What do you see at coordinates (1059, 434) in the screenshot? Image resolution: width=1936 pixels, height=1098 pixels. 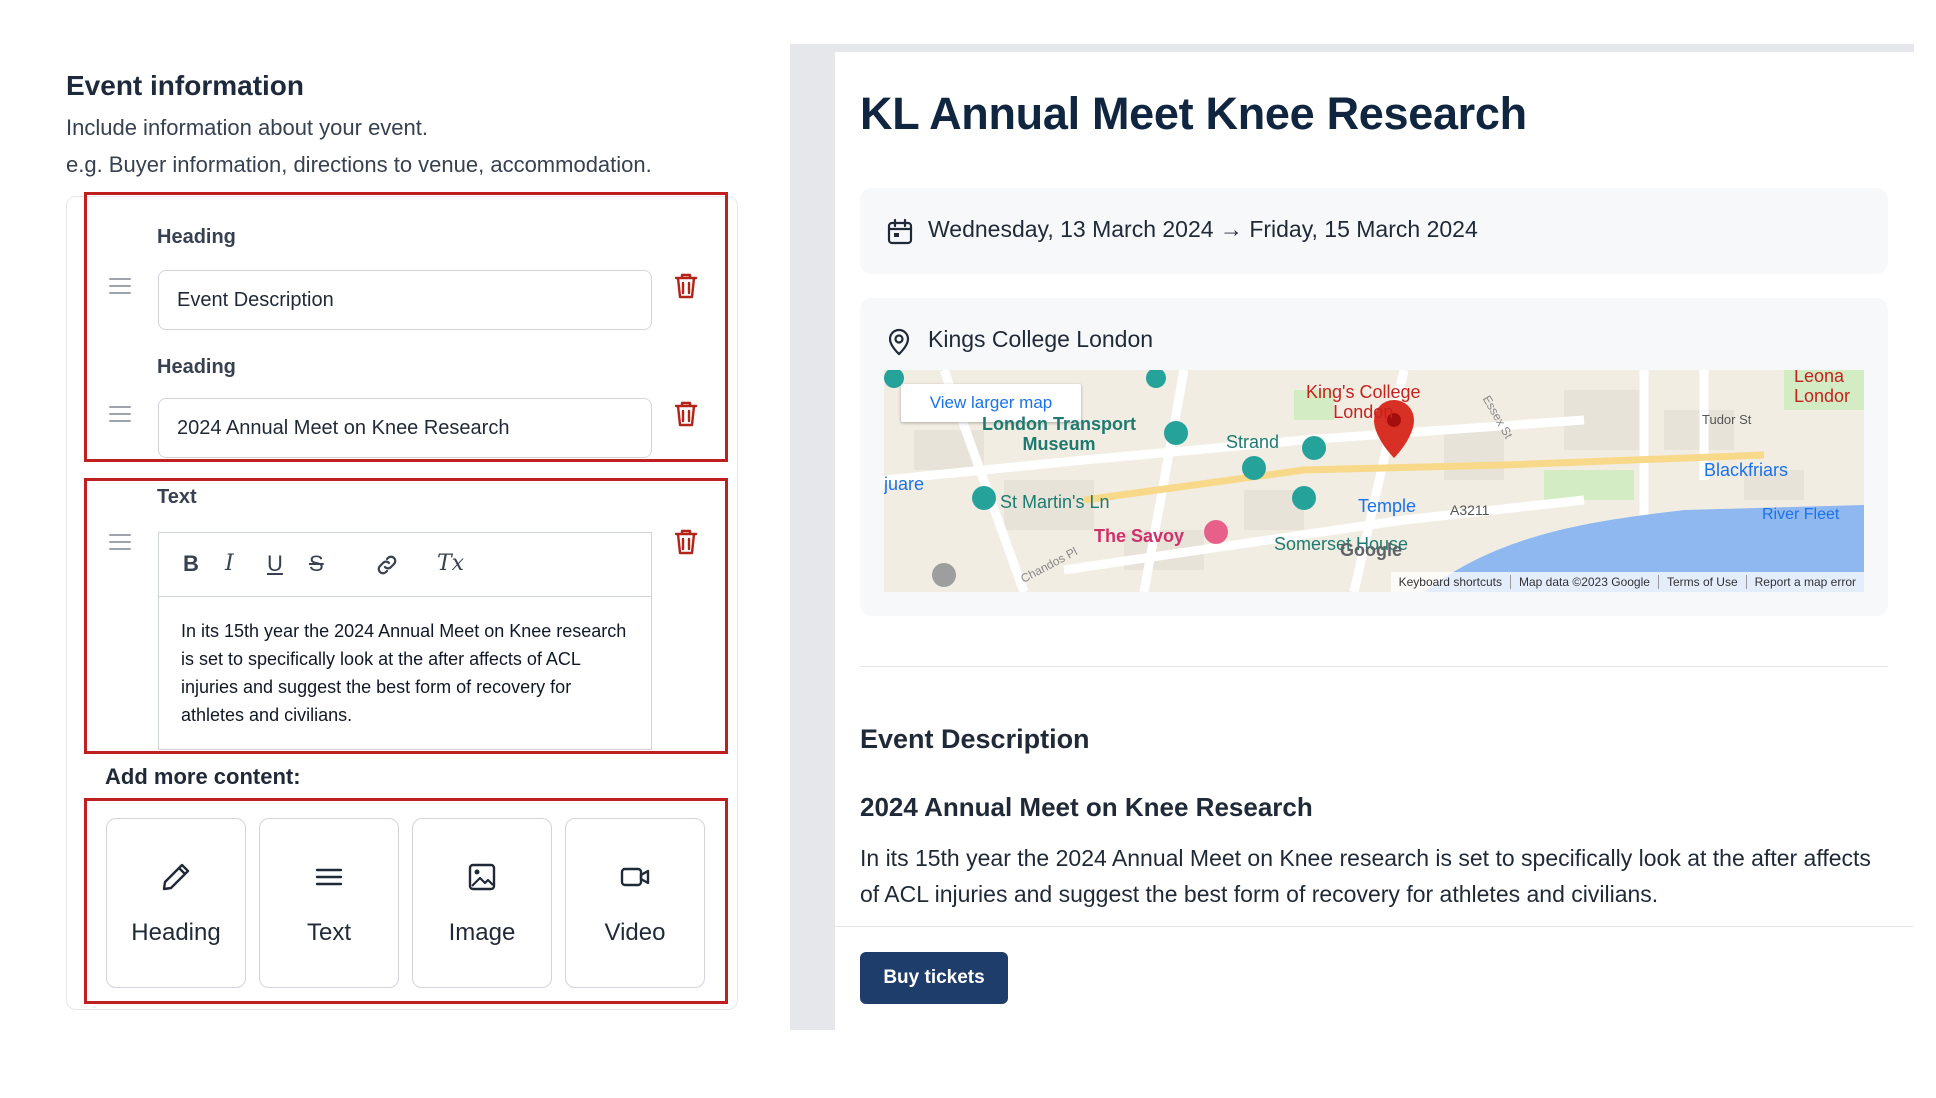 I see `map-label-transport-museum: London Transport Museum` at bounding box center [1059, 434].